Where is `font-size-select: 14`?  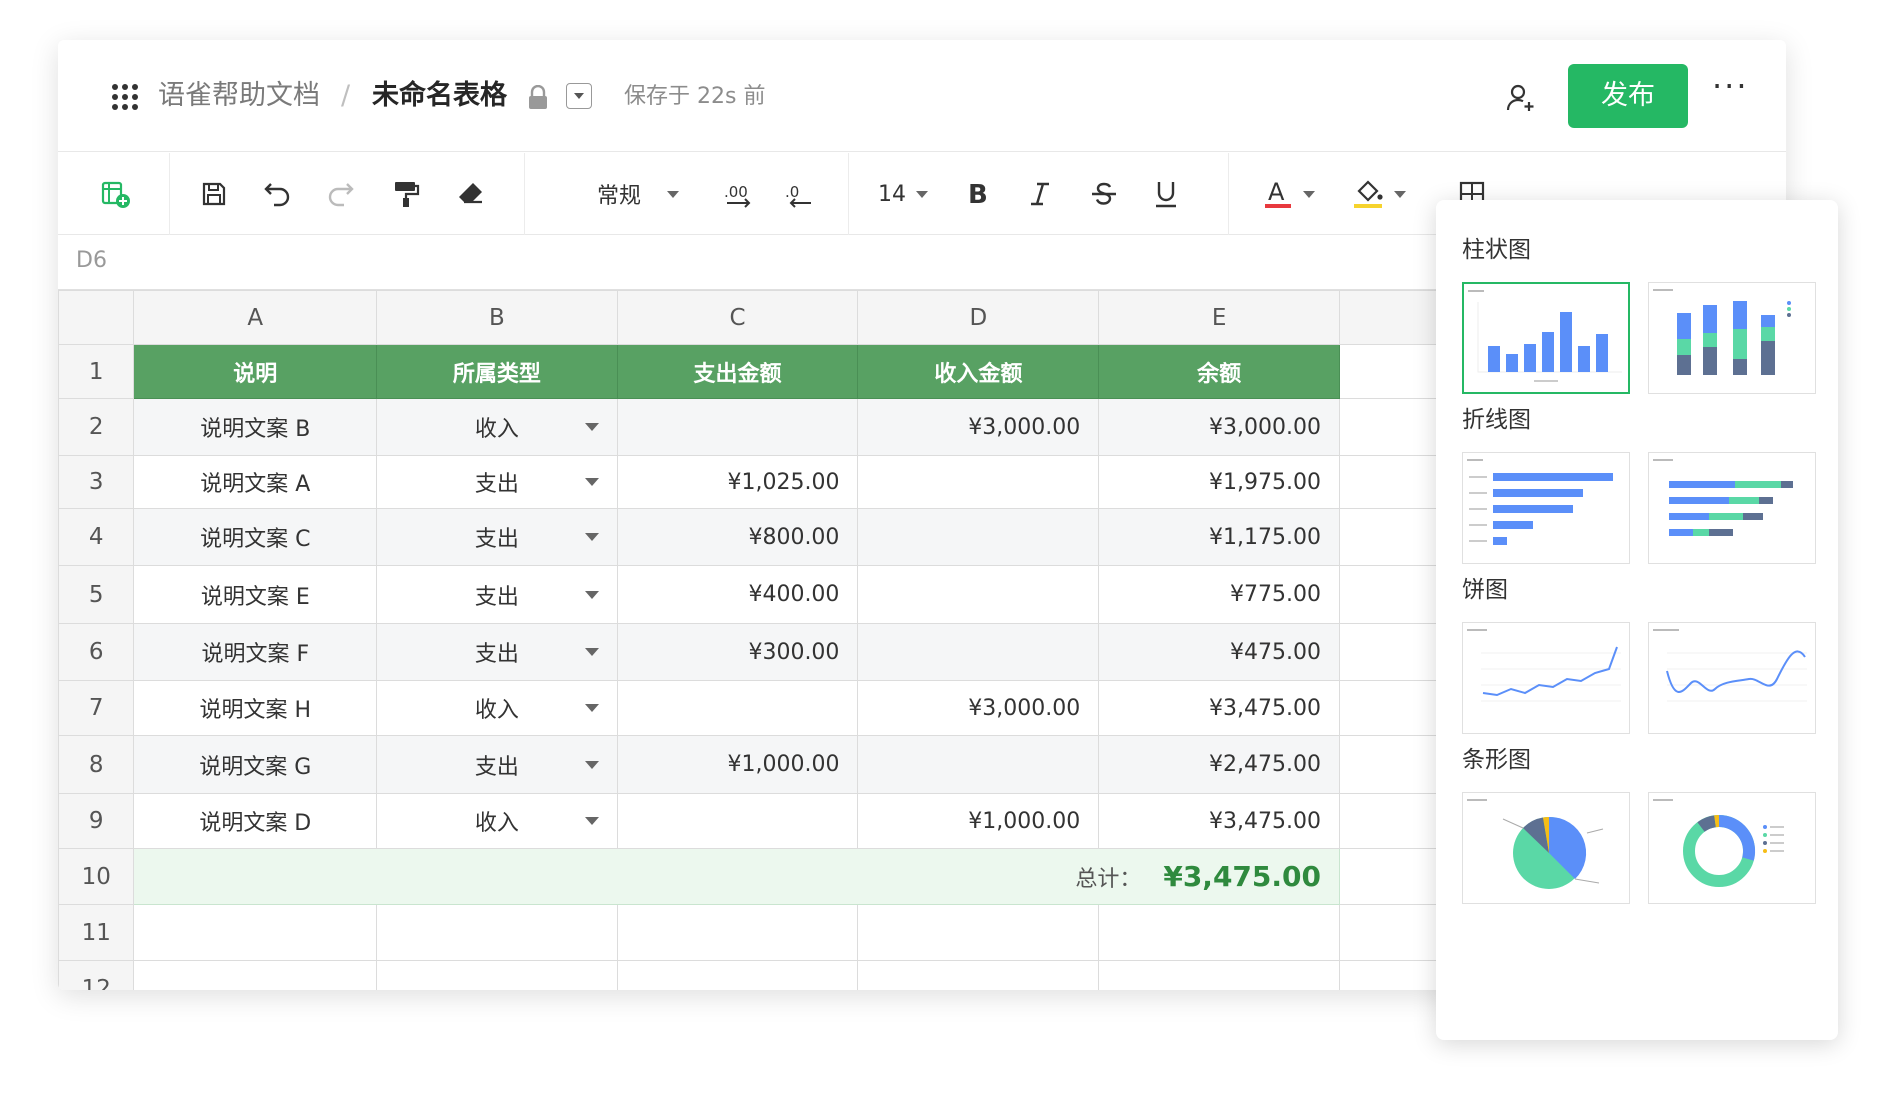
font-size-select: 14 is located at coordinates (903, 194).